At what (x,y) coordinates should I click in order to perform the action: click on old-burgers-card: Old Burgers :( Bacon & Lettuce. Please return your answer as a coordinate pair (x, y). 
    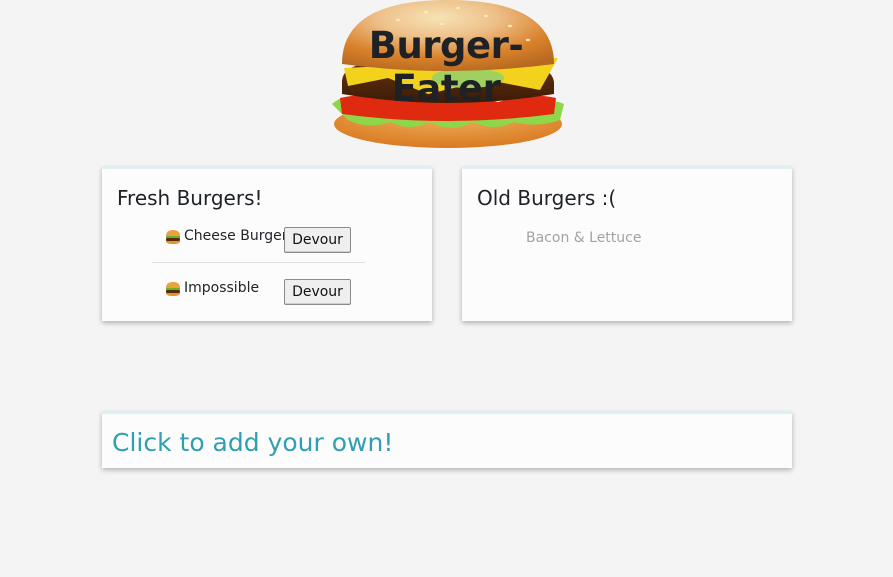
    Looking at the image, I should click on (627, 244).